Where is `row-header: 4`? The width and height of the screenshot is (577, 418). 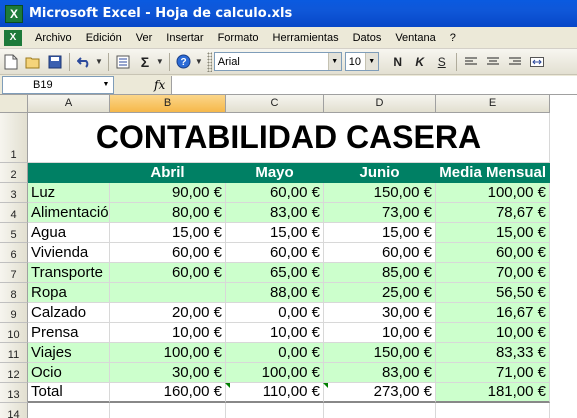
row-header: 4 is located at coordinates (14, 213).